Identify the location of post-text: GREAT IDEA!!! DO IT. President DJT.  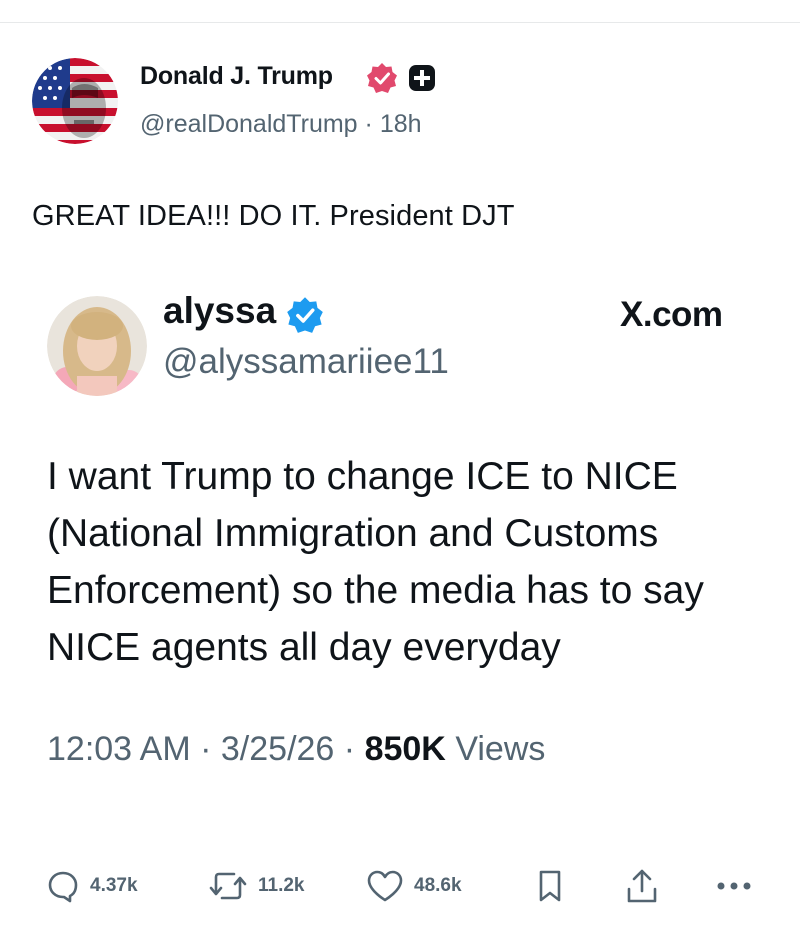
(273, 216).